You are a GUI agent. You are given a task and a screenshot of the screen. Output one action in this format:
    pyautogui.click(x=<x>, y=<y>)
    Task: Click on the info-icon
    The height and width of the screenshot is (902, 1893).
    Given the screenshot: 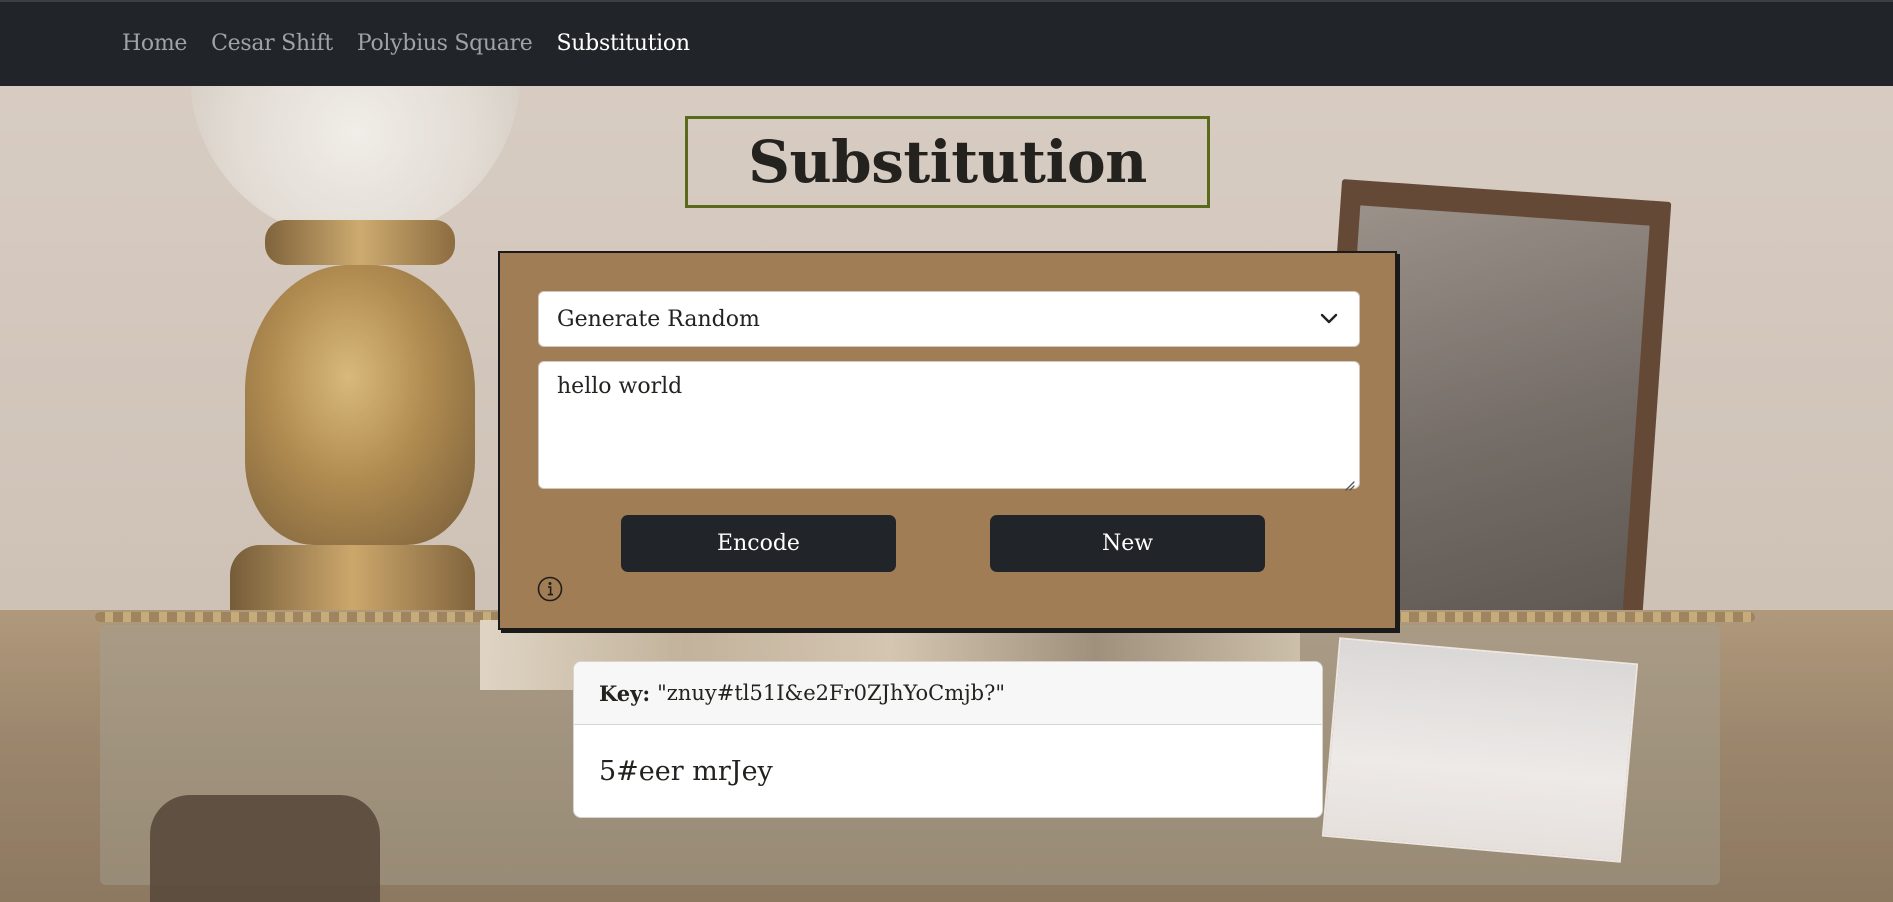 What is the action you would take?
    pyautogui.click(x=550, y=589)
    